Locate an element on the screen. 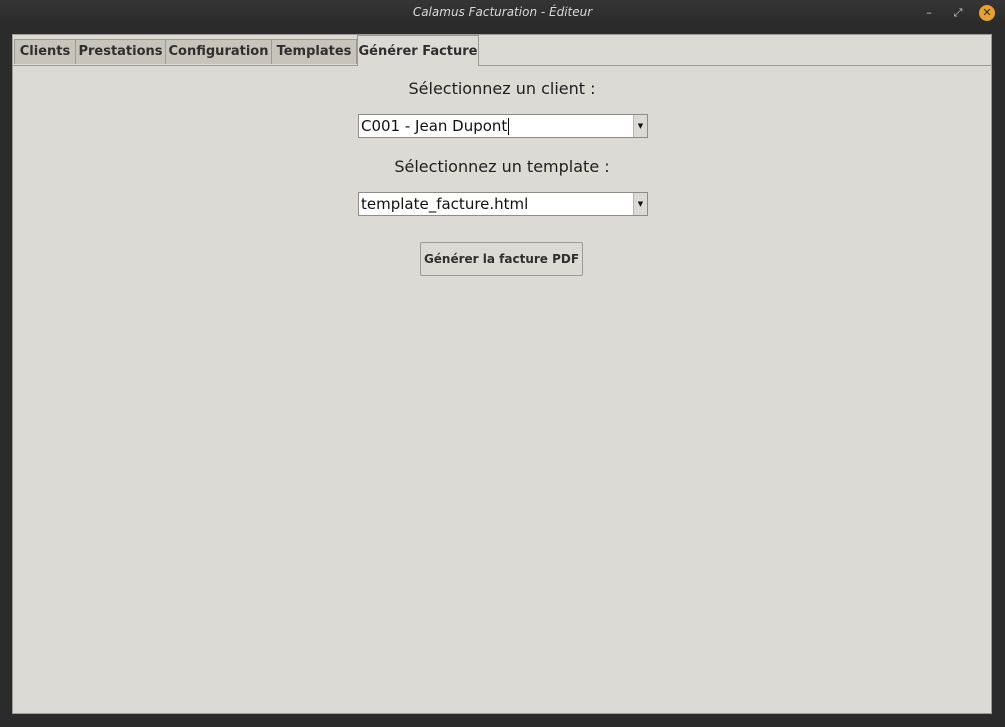 This screenshot has width=1005, height=727. client-select: C001 - Jean Dupont ▼ is located at coordinates (503, 126).